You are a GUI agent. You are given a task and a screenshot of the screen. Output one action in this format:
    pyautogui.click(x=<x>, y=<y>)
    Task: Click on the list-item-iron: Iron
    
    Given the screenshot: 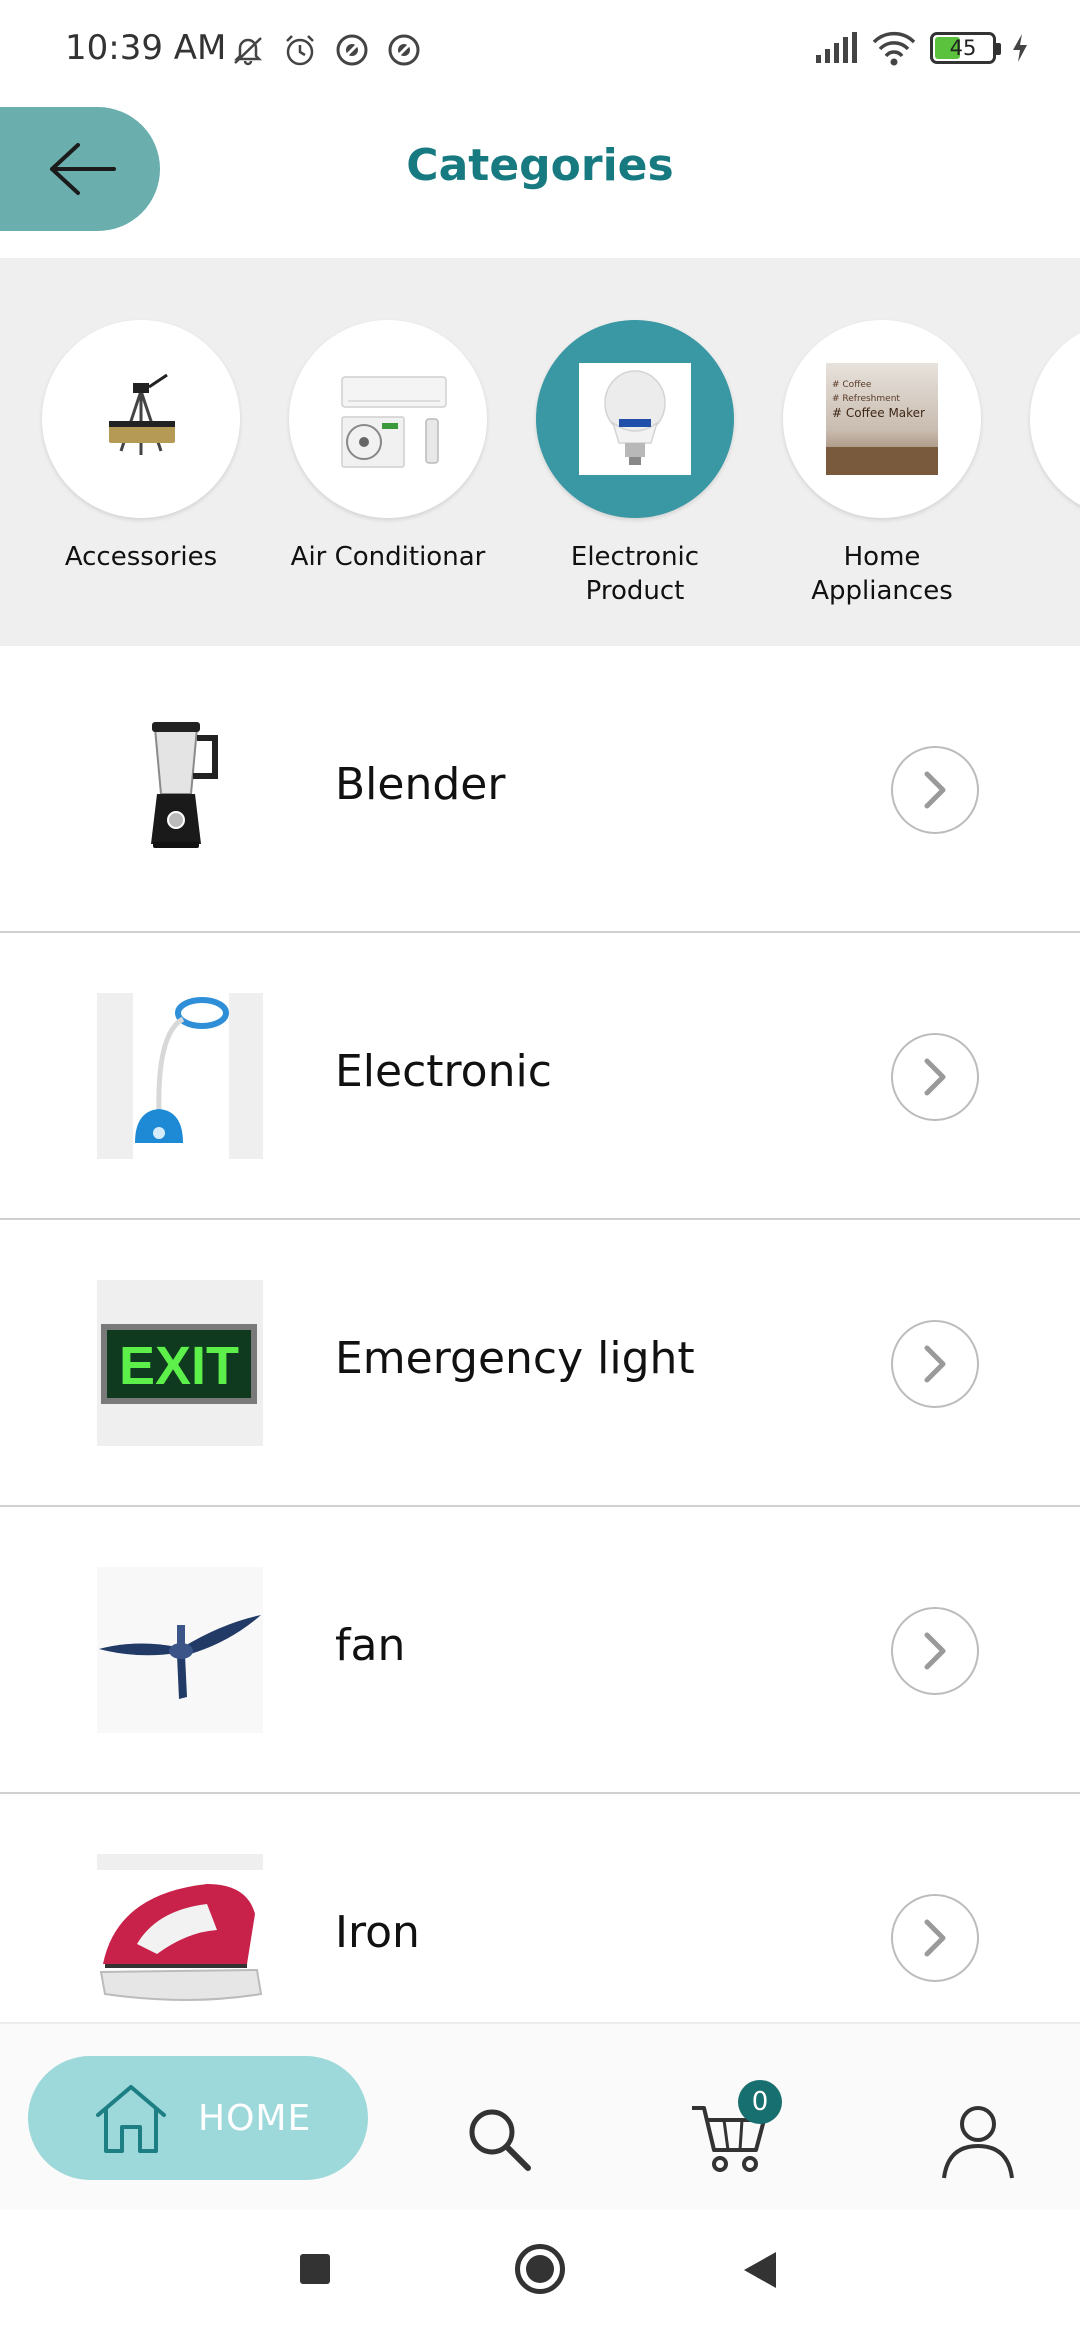 What is the action you would take?
    pyautogui.click(x=540, y=1908)
    